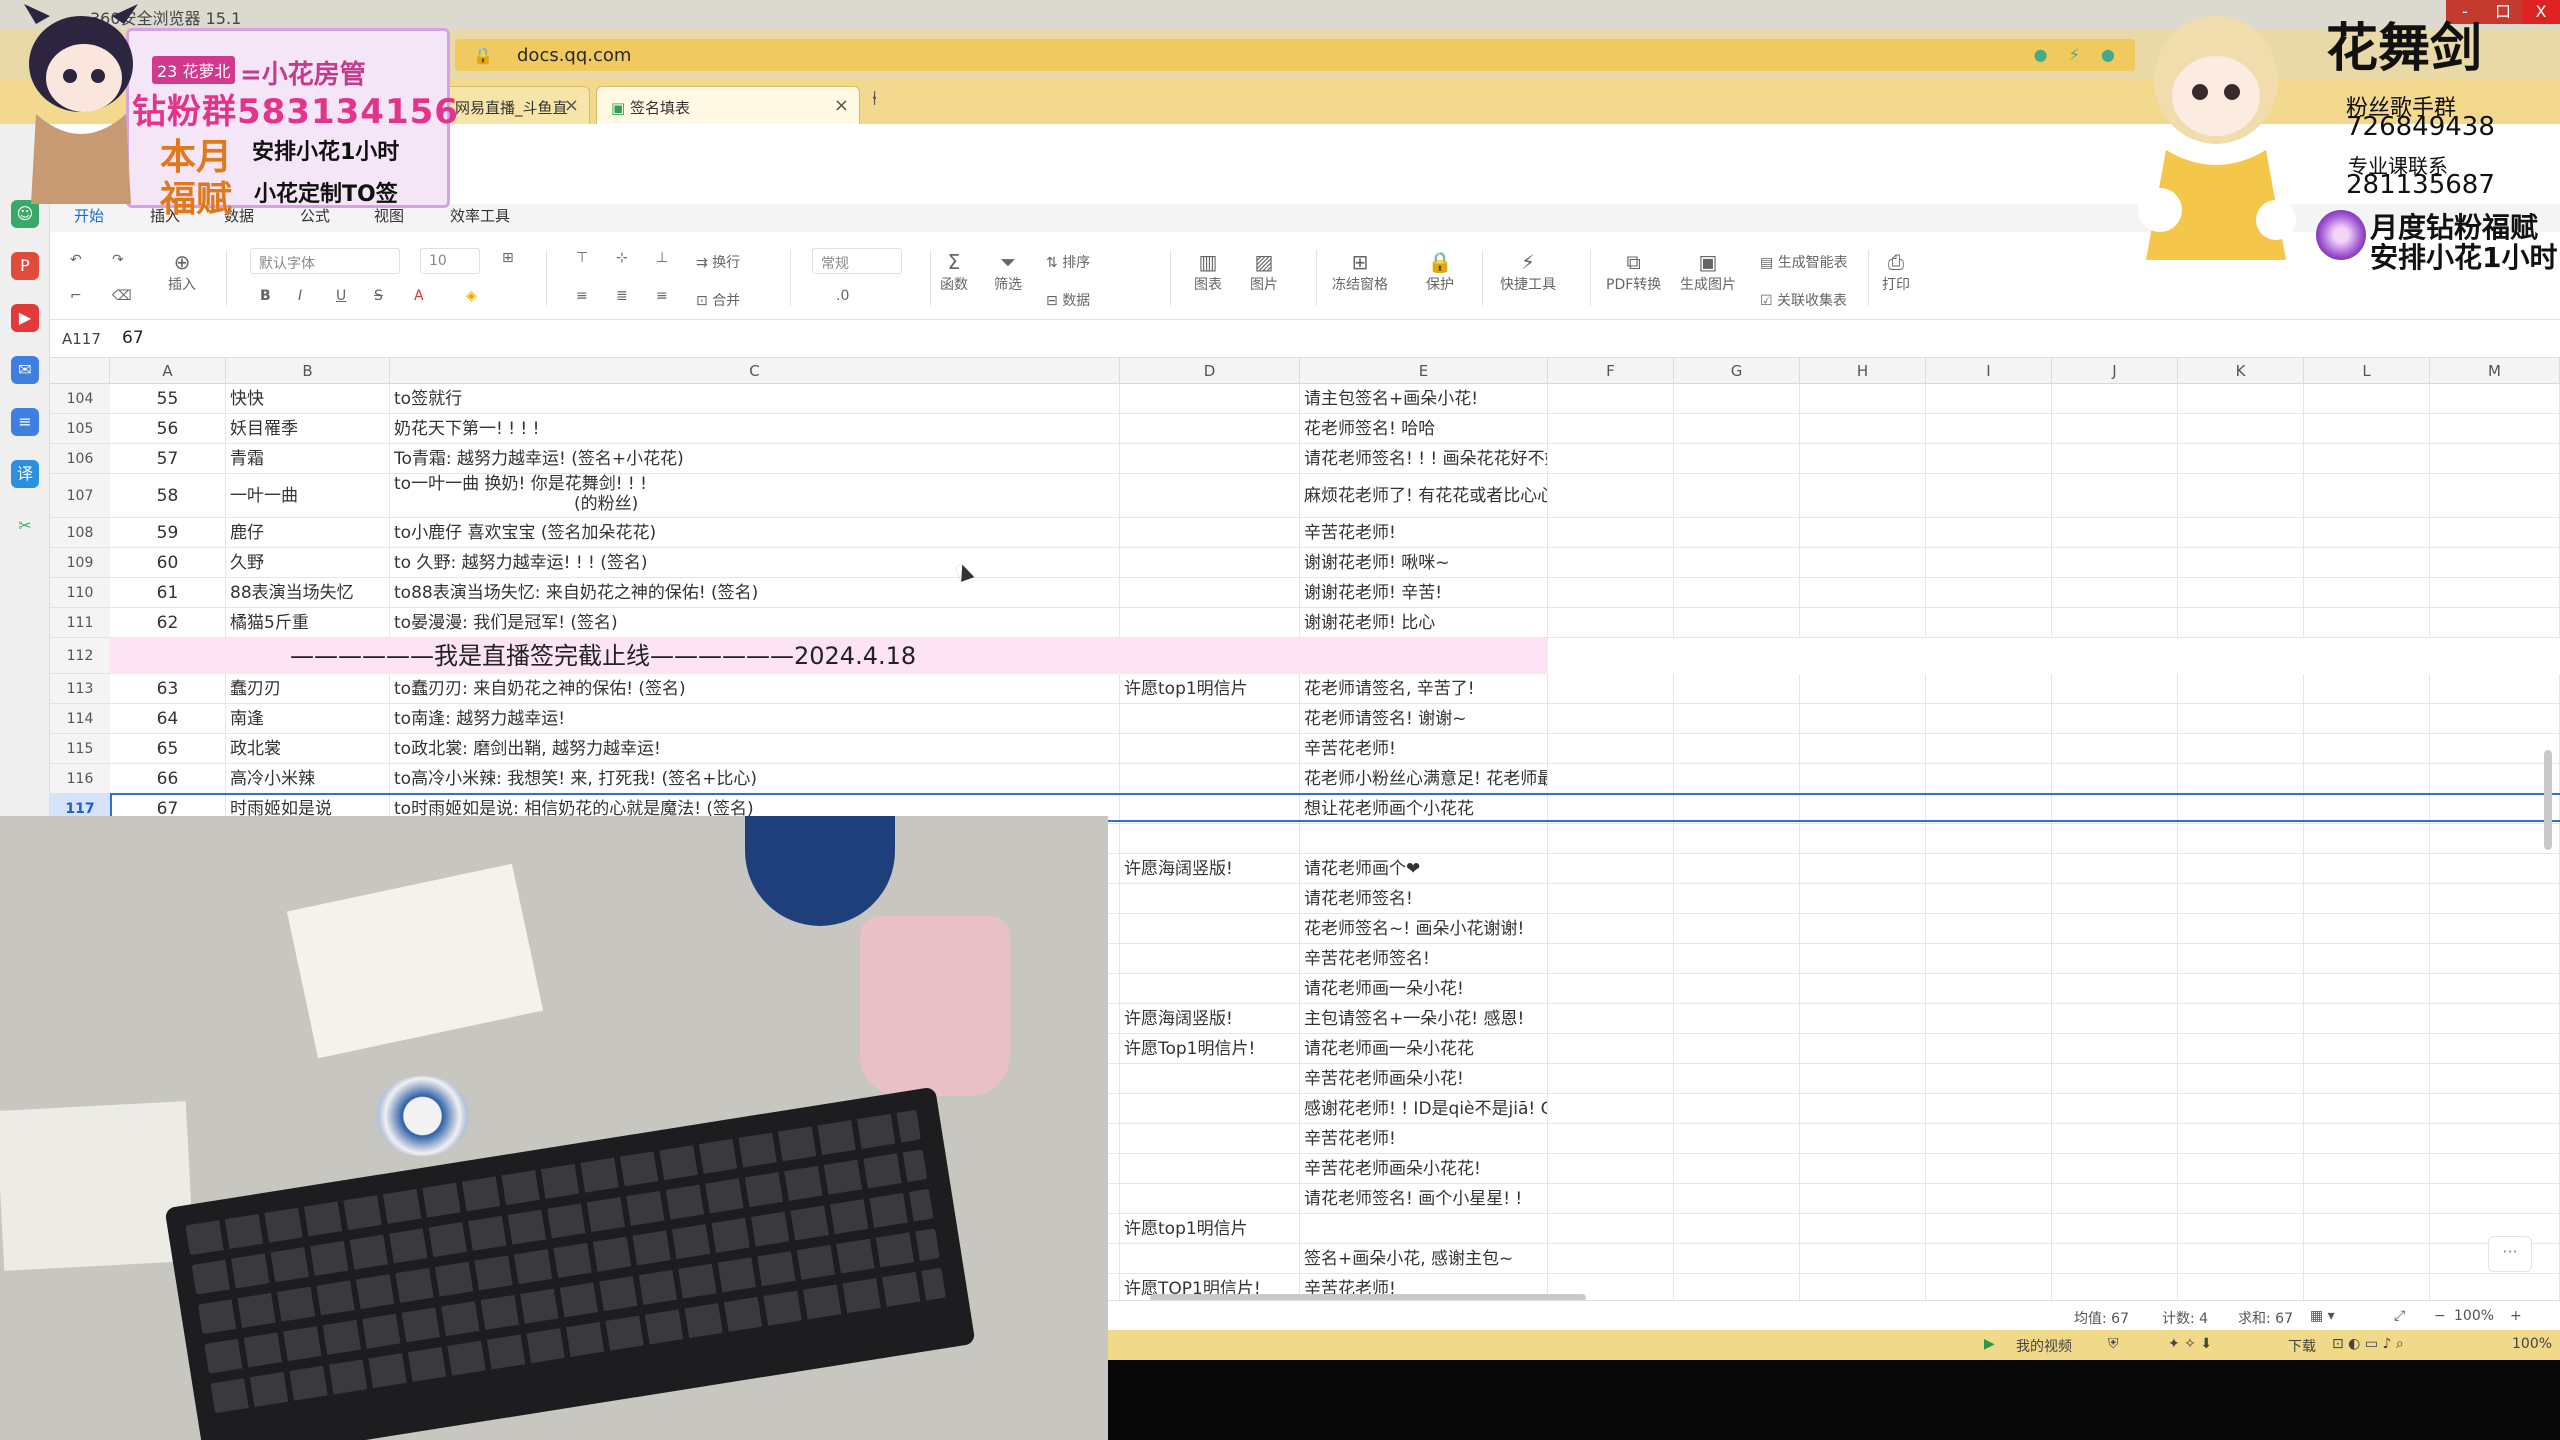 This screenshot has width=2560, height=1440. Describe the element at coordinates (122, 296) in the screenshot. I see `clear-format-icon: ⌫` at that location.